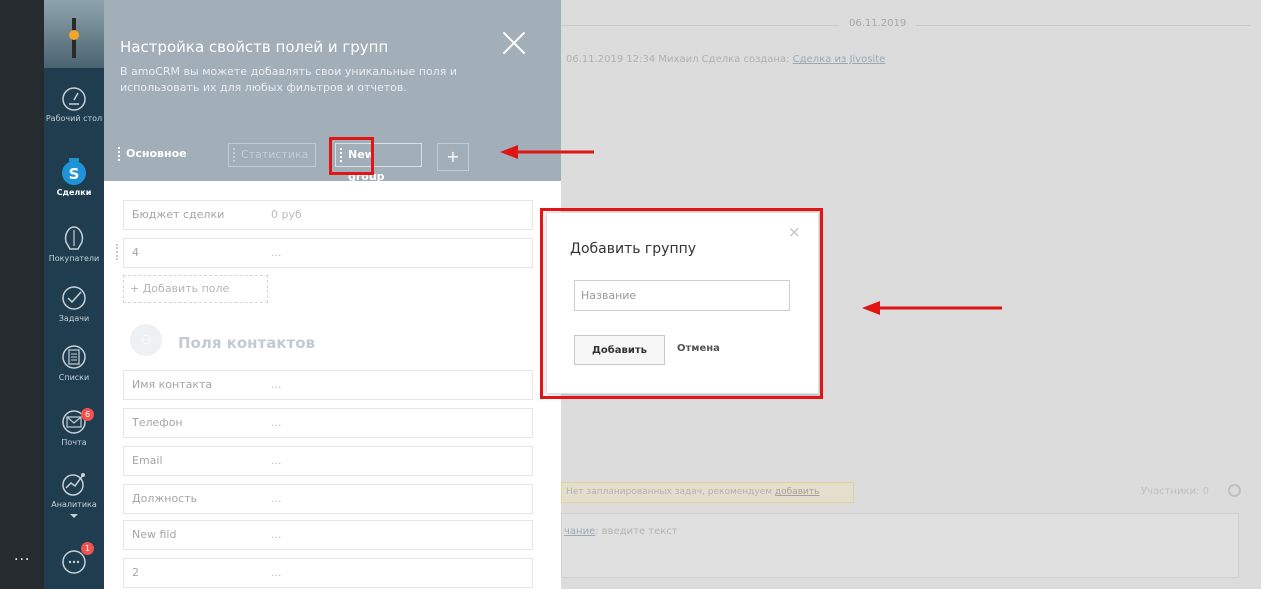 The image size is (1261, 589). I want to click on field-name: 4, so click(135, 252).